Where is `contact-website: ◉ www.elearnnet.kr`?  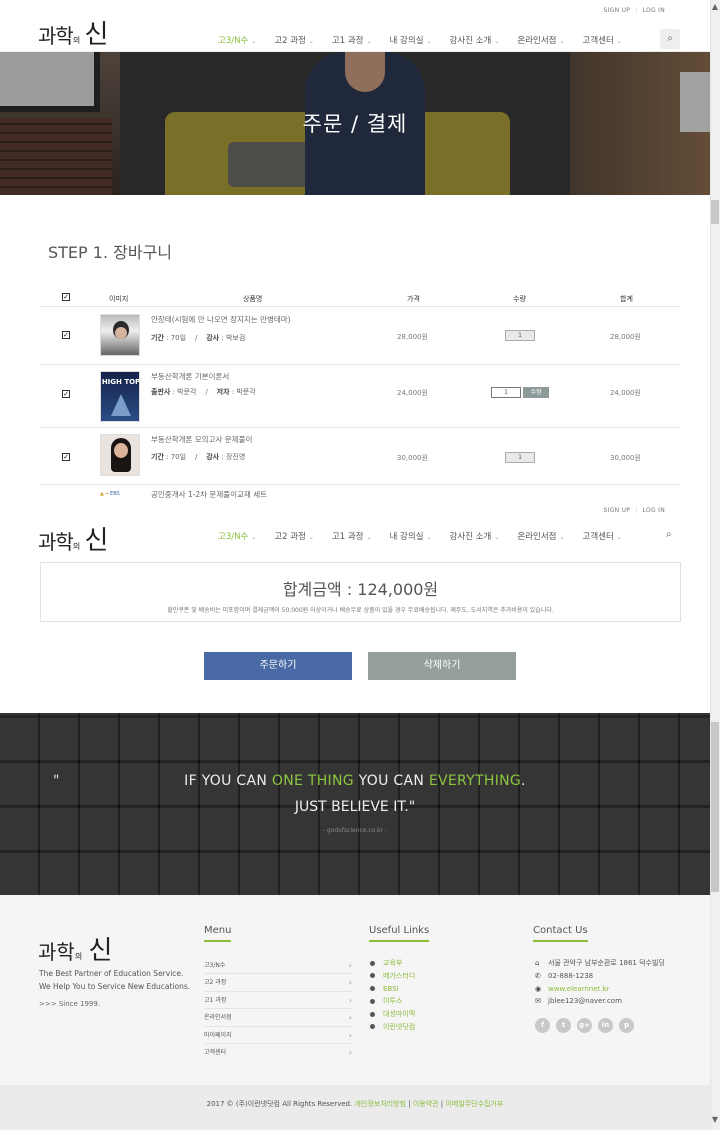
contact-website: ◉ www.elearnnet.kr is located at coordinates (600, 989).